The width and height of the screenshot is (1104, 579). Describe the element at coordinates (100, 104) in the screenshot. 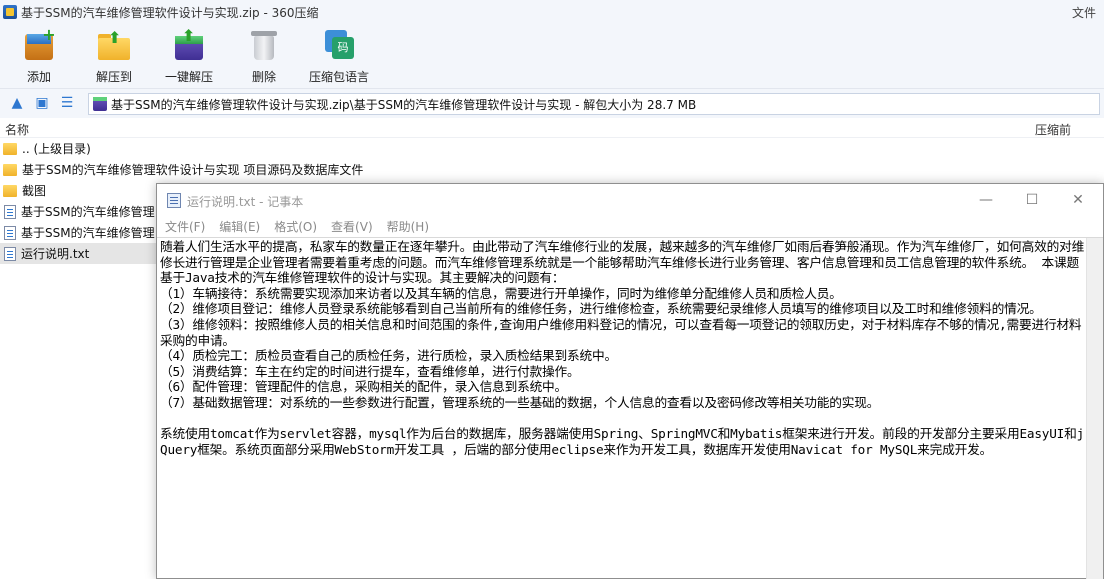

I see `zip-file-icon` at that location.